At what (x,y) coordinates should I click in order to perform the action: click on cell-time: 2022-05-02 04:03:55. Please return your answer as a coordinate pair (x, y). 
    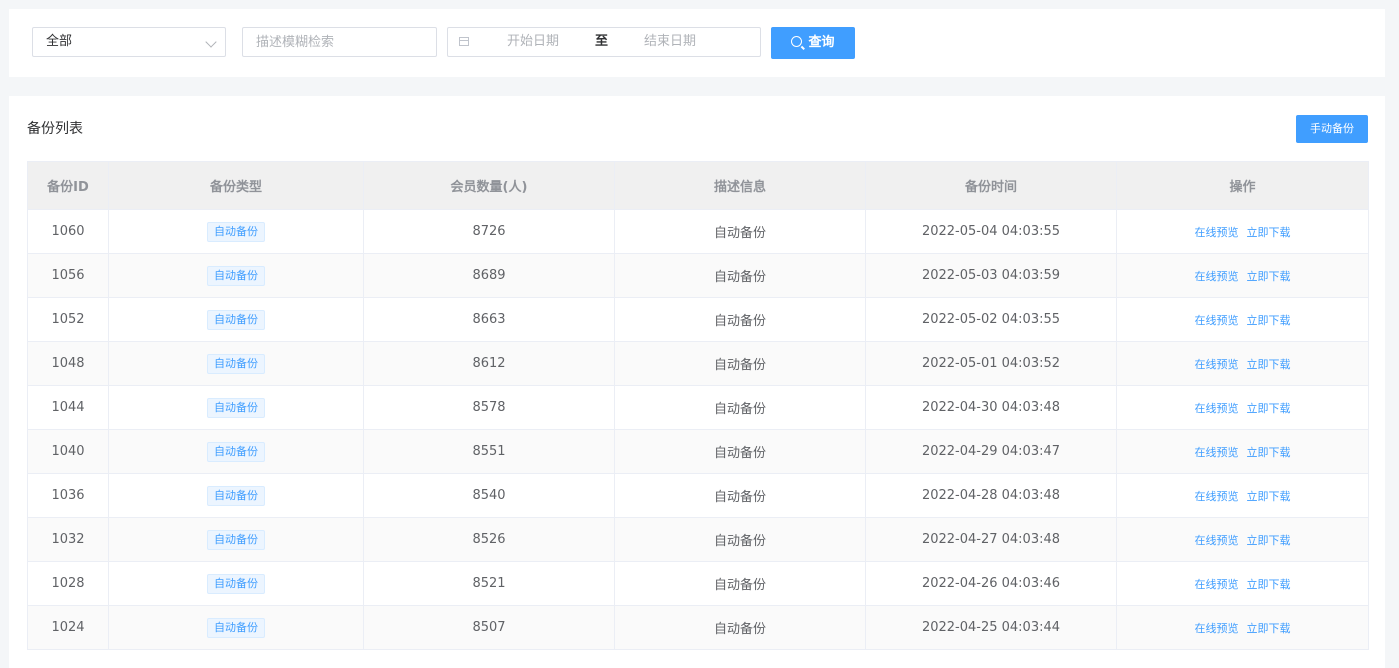
    Looking at the image, I should click on (991, 319).